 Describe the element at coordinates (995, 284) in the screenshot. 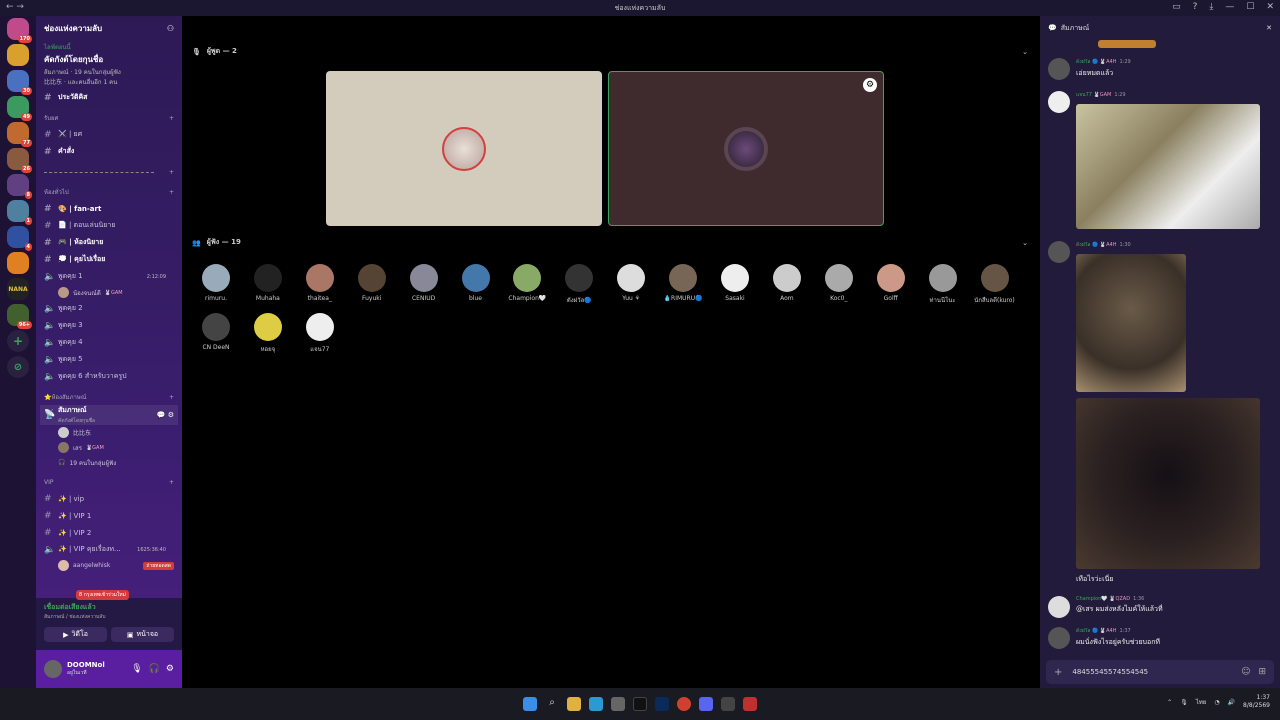

I see `audience-member: นักสืบลดี(kuro)` at that location.